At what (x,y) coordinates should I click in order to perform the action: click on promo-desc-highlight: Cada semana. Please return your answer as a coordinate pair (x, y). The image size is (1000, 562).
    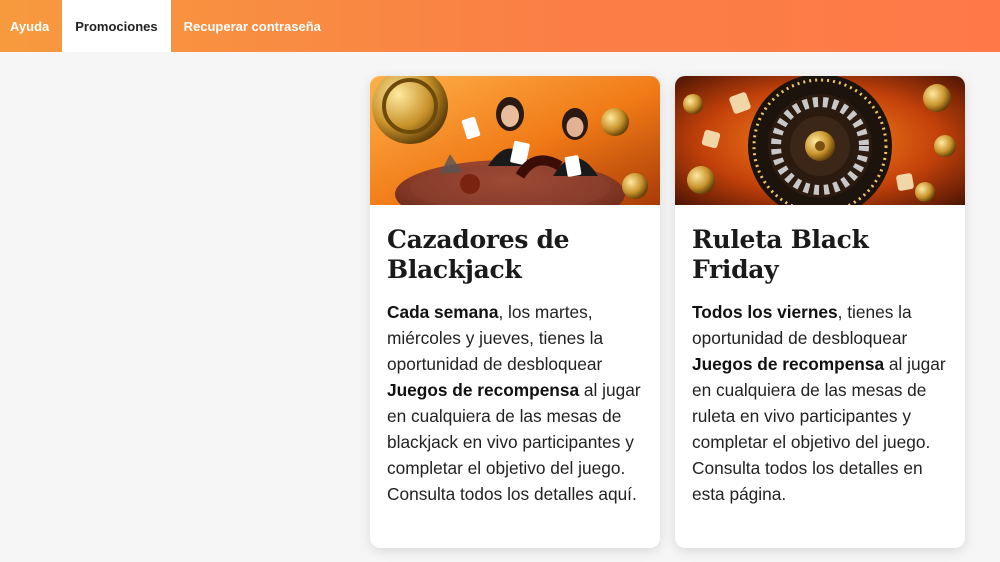
    Looking at the image, I should click on (443, 312).